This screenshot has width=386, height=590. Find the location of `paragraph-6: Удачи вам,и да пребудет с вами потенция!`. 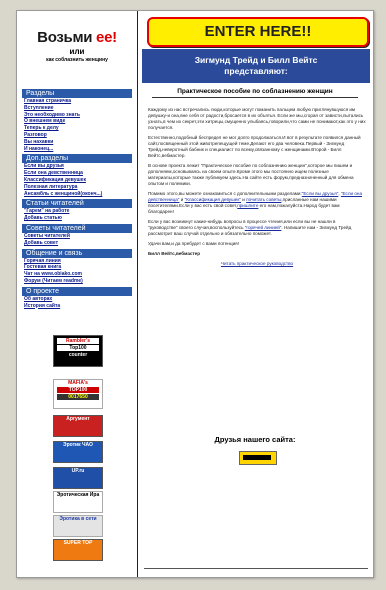

paragraph-6: Удачи вам,и да пребудет с вами потенция! is located at coordinates (193, 243).